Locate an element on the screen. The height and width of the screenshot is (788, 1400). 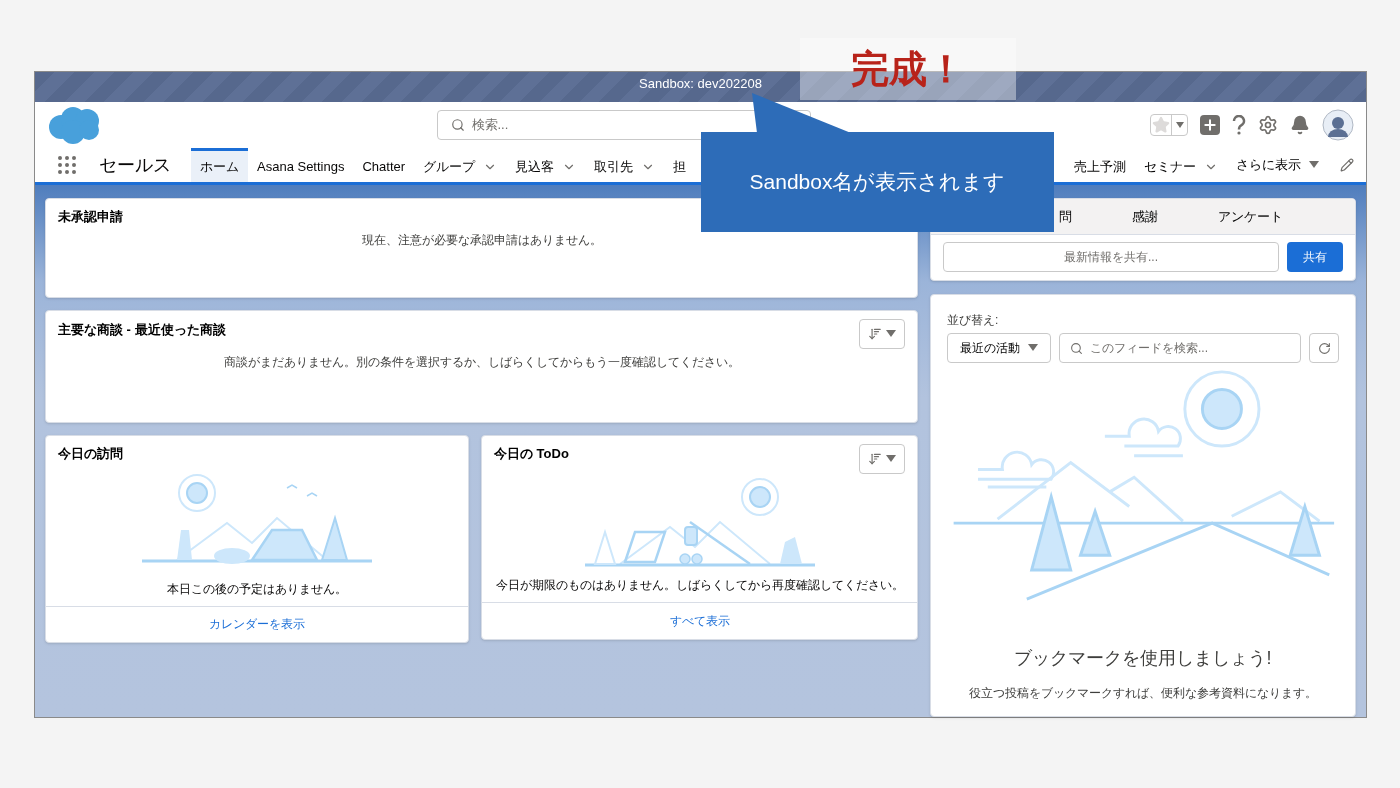
empty-message: 商談がまだありません。別の条件を選択するか、しばらくしてからもう一度確認してください。 is located at coordinates (481, 362).